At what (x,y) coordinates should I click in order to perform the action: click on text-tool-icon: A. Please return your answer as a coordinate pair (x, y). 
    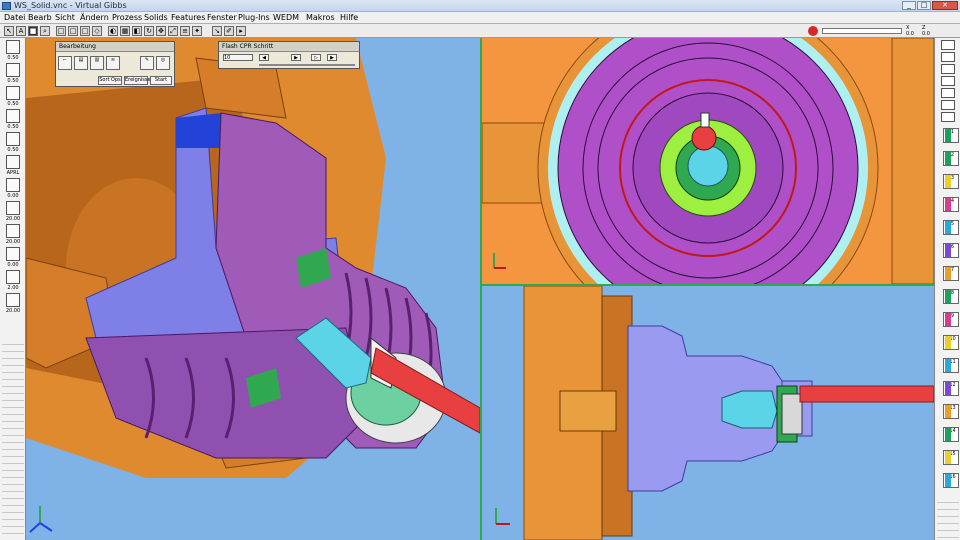
    Looking at the image, I should click on (21, 31).